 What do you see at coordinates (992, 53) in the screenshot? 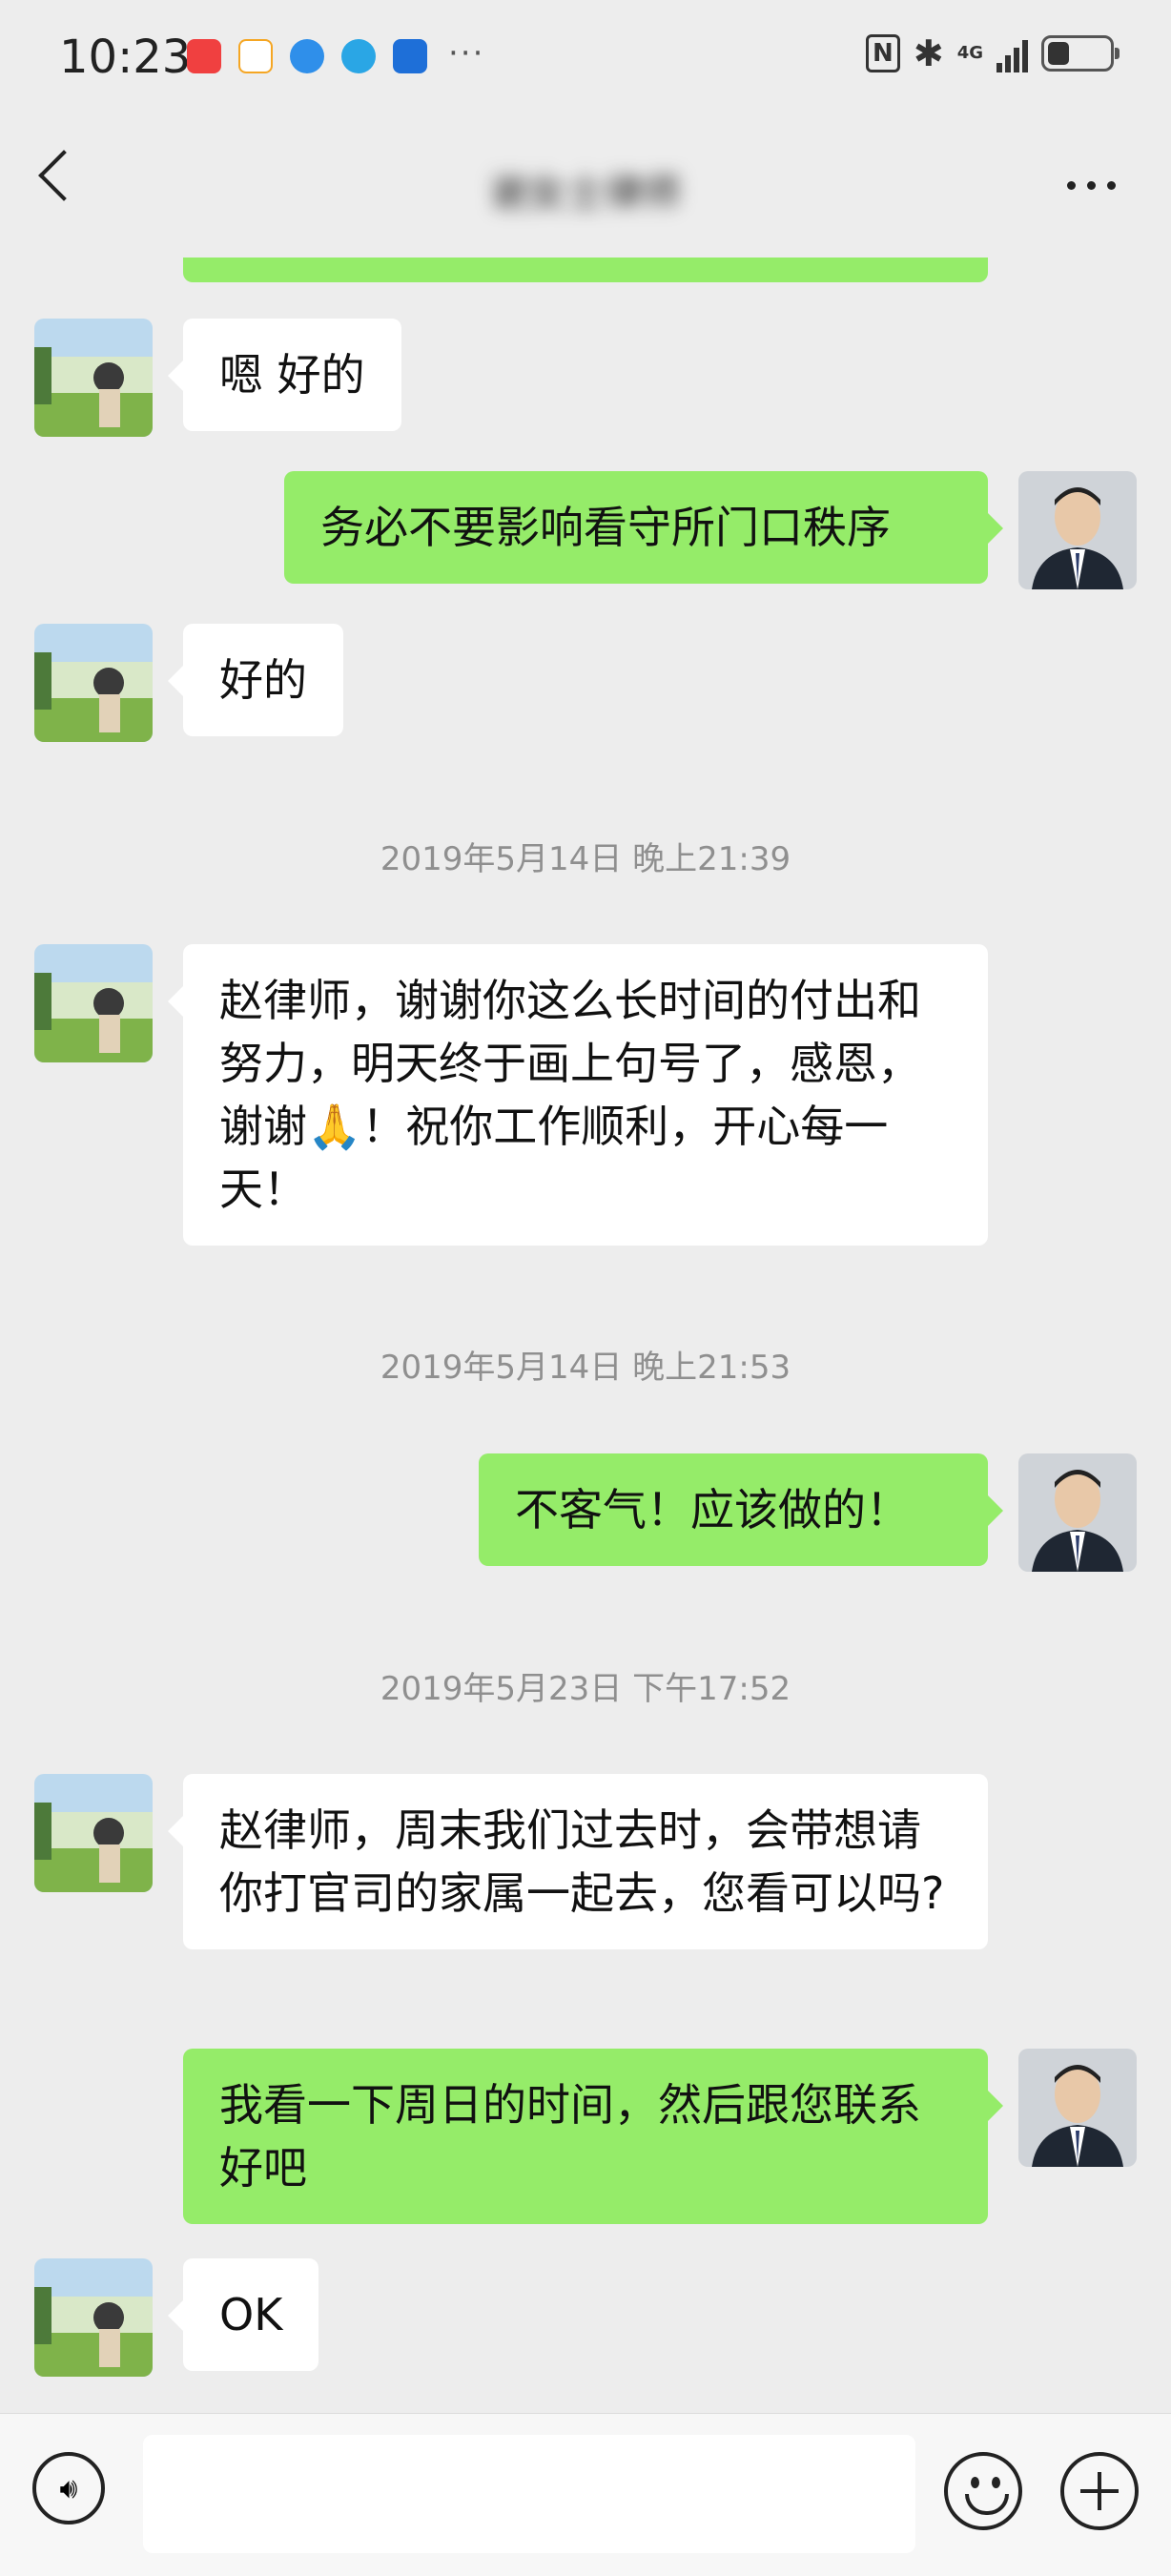
I see `status-indicators: N ✱ 4G` at bounding box center [992, 53].